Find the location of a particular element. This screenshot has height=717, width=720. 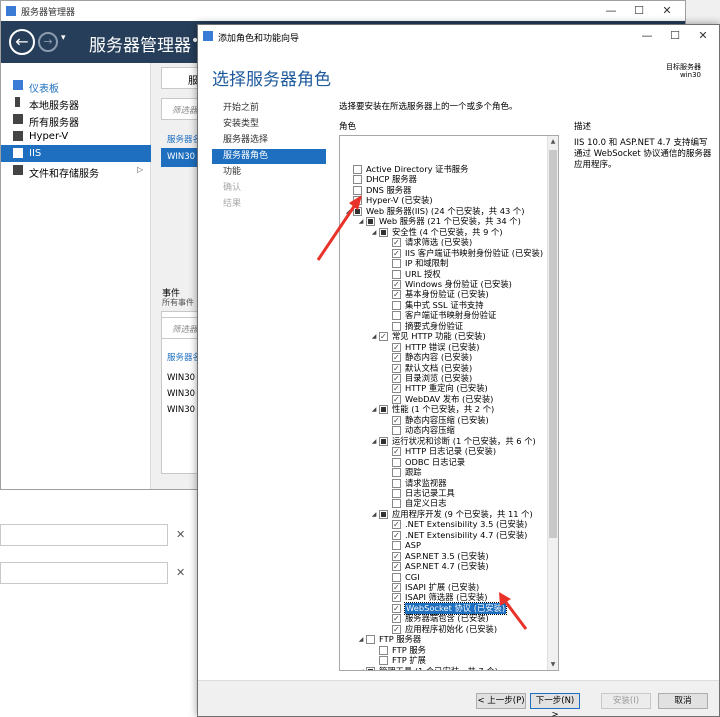

tree-item: HTTP 重定向 (已安装) is located at coordinates (445, 388).